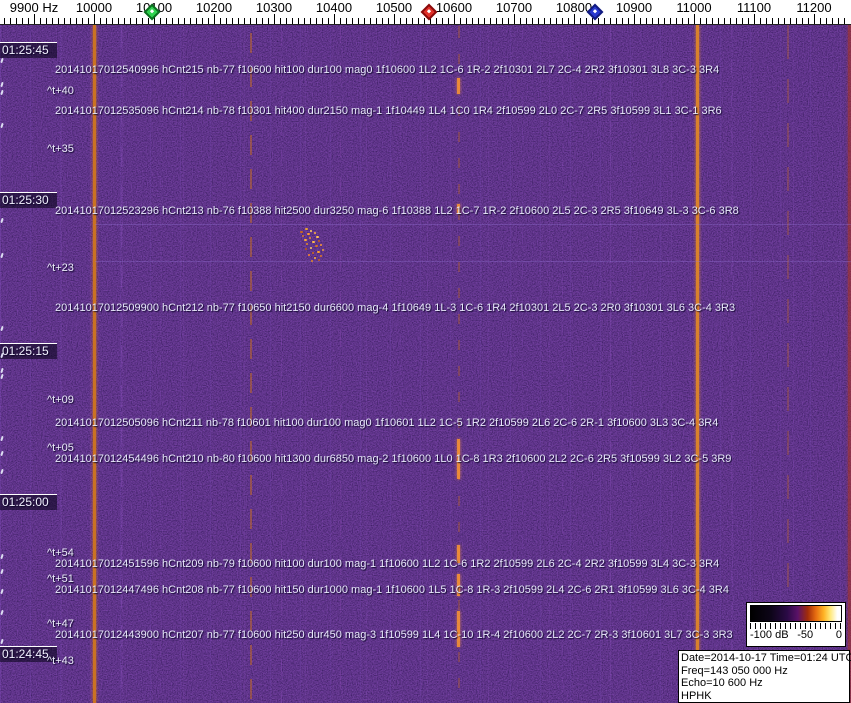 The image size is (851, 703). Describe the element at coordinates (274, 7) in the screenshot. I see `freq-label: 10300` at that location.